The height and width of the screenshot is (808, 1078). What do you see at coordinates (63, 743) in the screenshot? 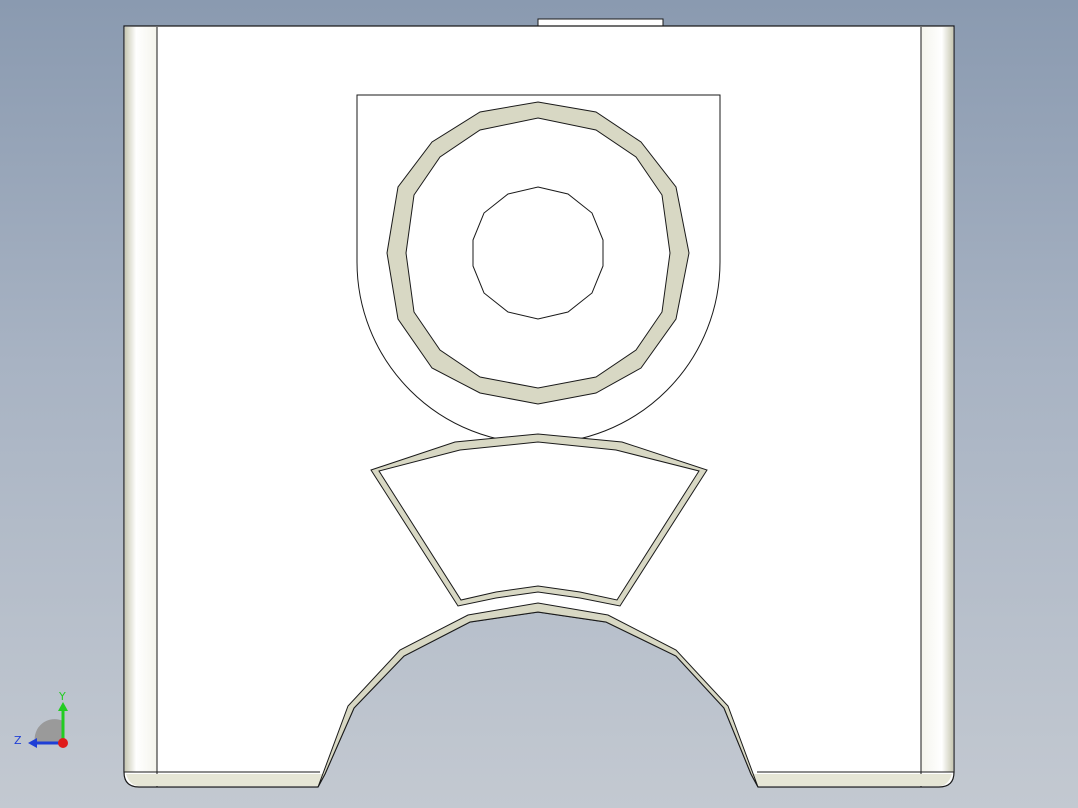
I see `x-axis-dot-icon` at bounding box center [63, 743].